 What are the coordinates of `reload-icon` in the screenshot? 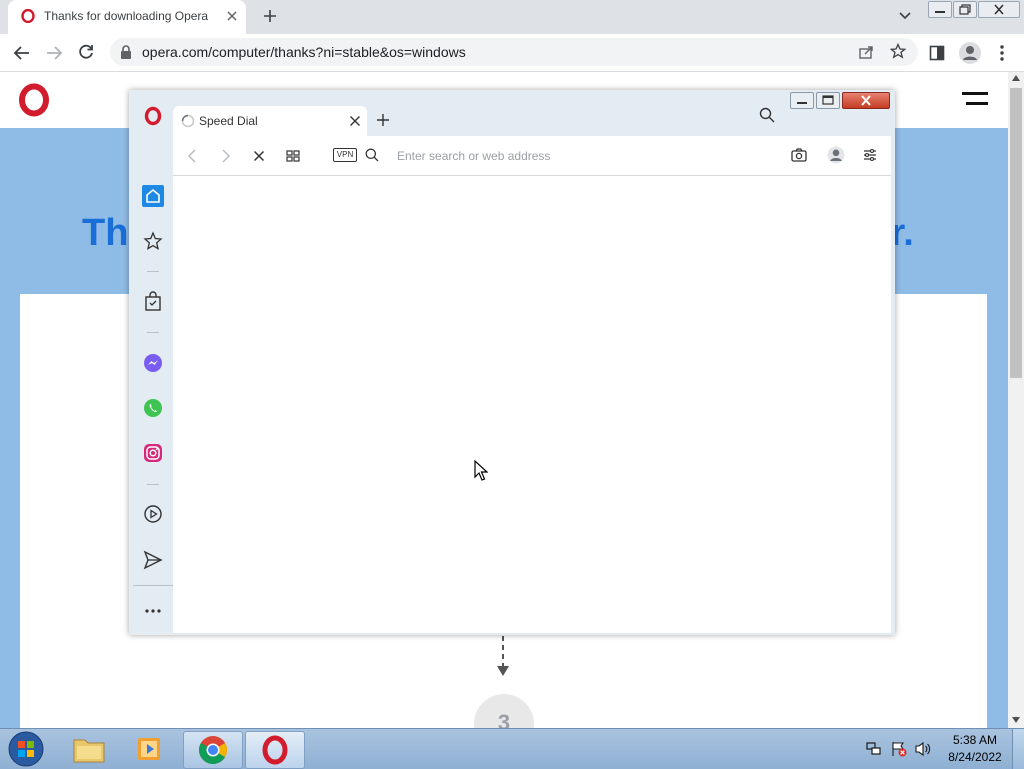 It's located at (86, 52).